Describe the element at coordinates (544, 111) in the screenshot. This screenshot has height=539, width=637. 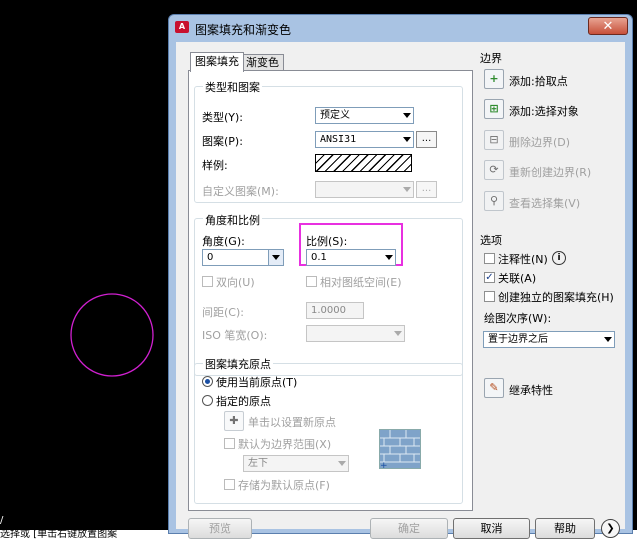
I see `add-select-objects-label: 添加:选择对象` at that location.